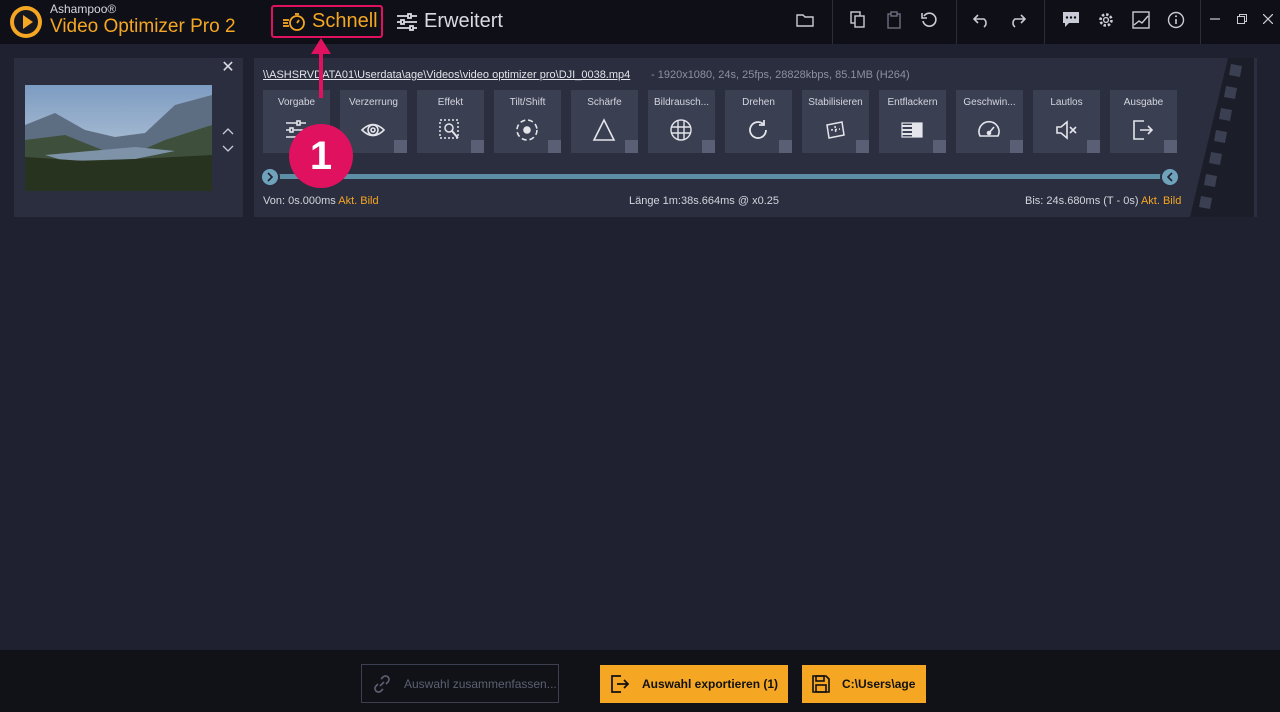 This screenshot has width=1280, height=712. I want to click on tool-label: Entflackern, so click(912, 102).